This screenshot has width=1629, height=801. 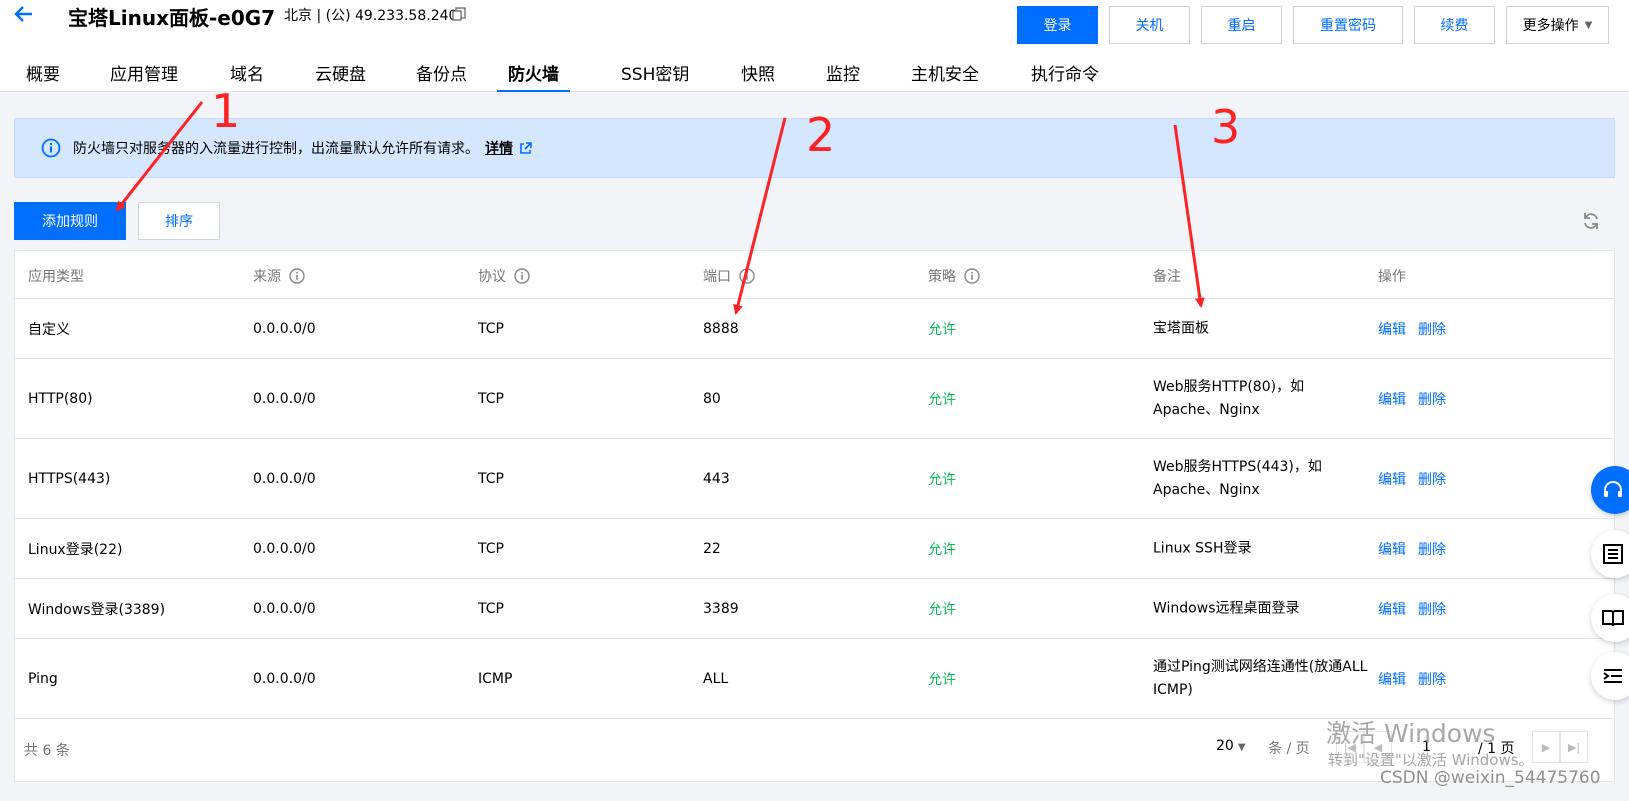 I want to click on renew-button: 续费, so click(x=1454, y=25).